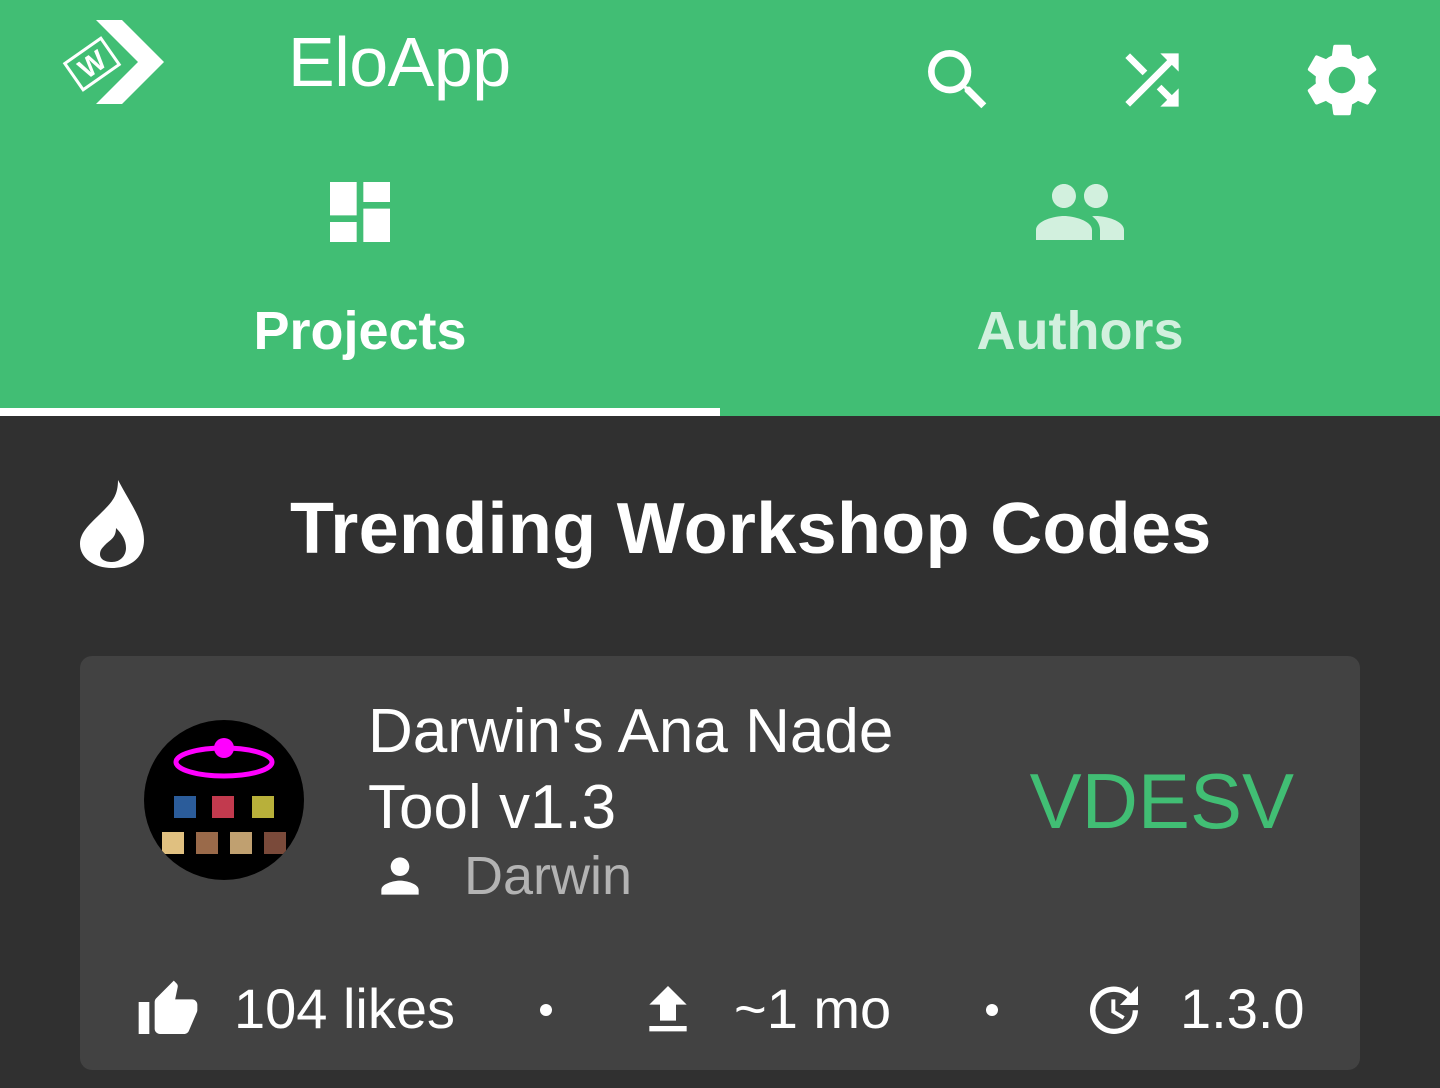  I want to click on people-icon, so click(1080, 212).